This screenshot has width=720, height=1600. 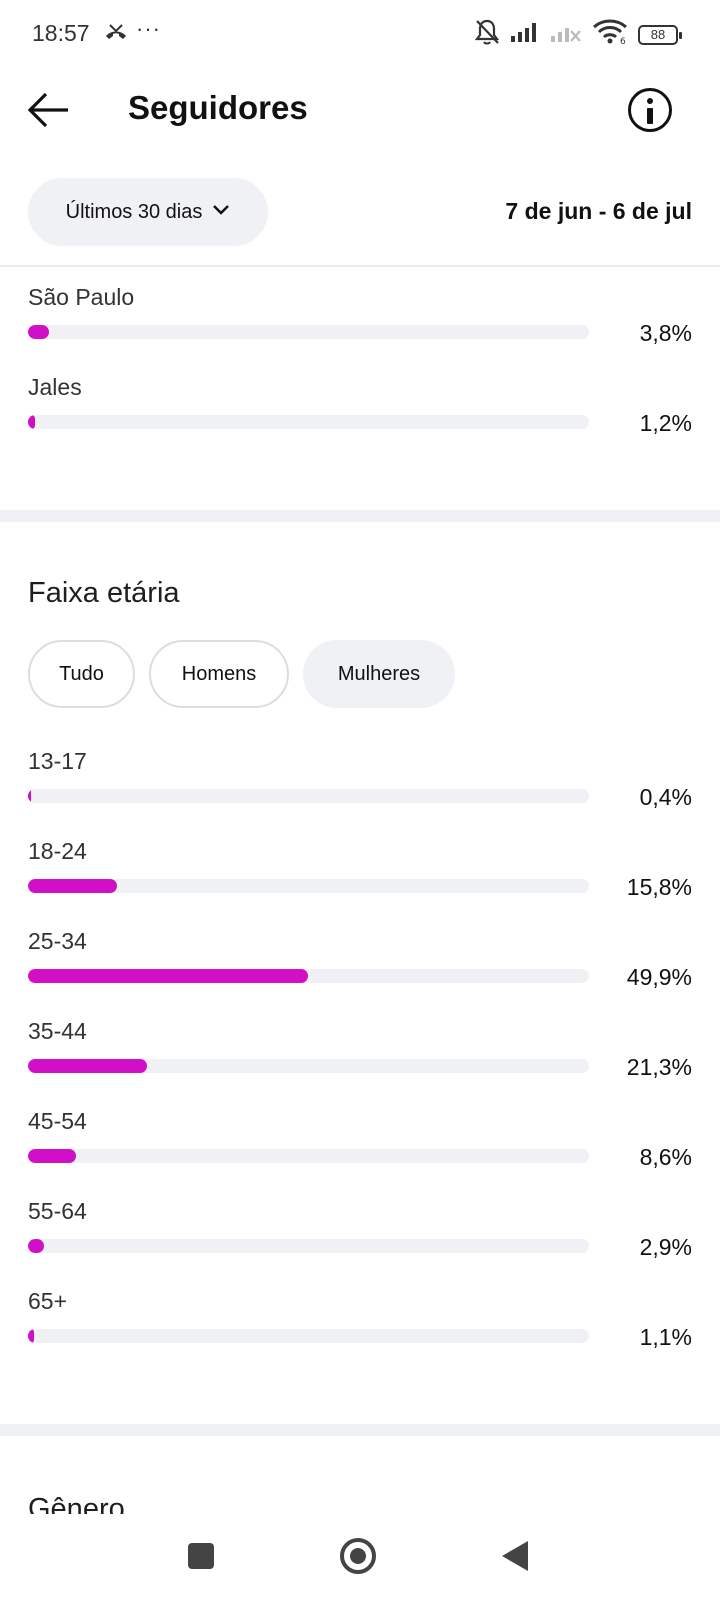 What do you see at coordinates (148, 28) in the screenshot?
I see `notification-more-icon: ···` at bounding box center [148, 28].